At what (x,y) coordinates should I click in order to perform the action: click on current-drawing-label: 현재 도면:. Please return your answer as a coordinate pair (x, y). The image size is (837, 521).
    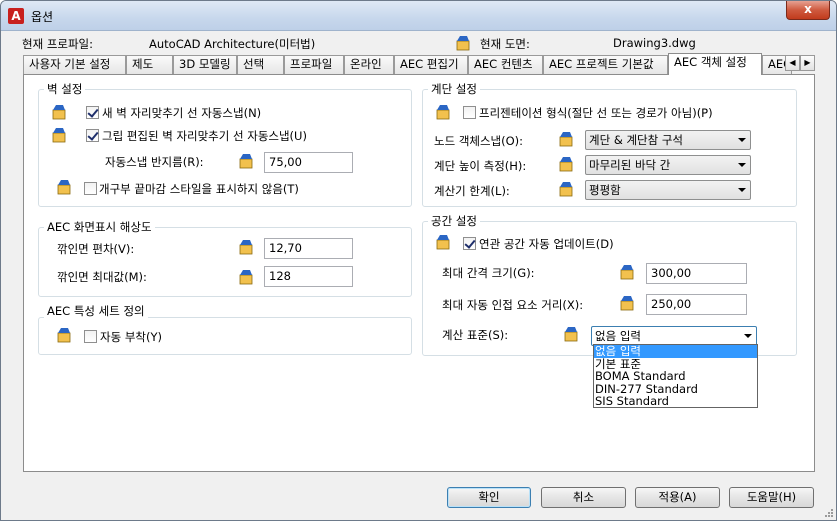
    Looking at the image, I should click on (505, 44).